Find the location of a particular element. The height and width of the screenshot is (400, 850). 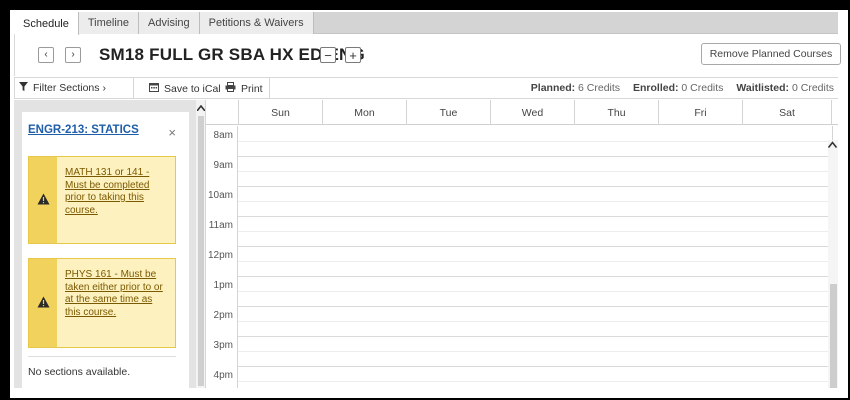

next-term-button: › is located at coordinates (73, 55).